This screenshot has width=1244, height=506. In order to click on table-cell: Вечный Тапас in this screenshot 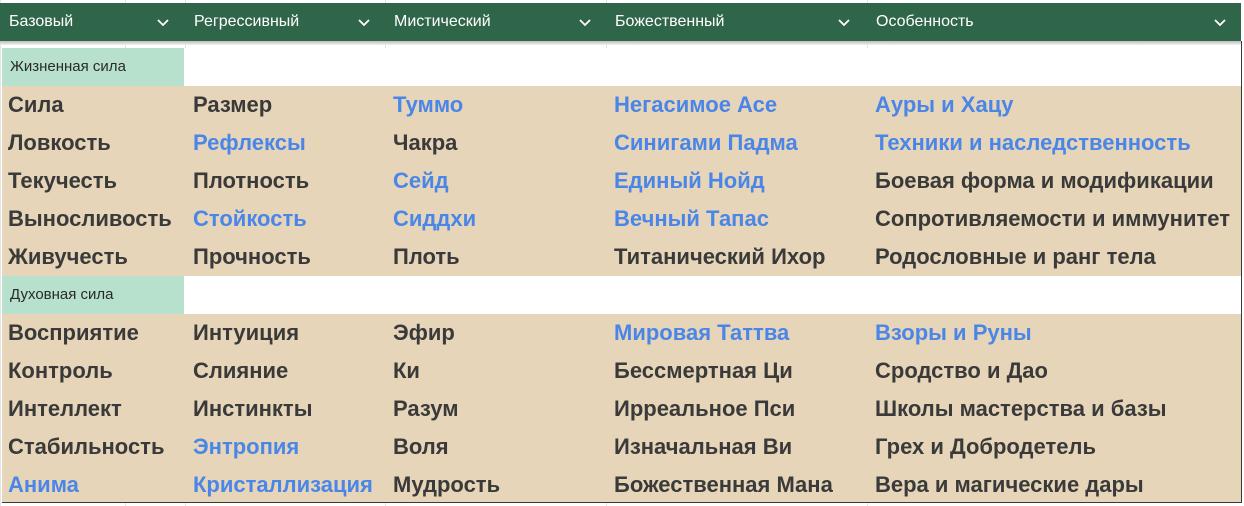, I will do `click(691, 219)`.